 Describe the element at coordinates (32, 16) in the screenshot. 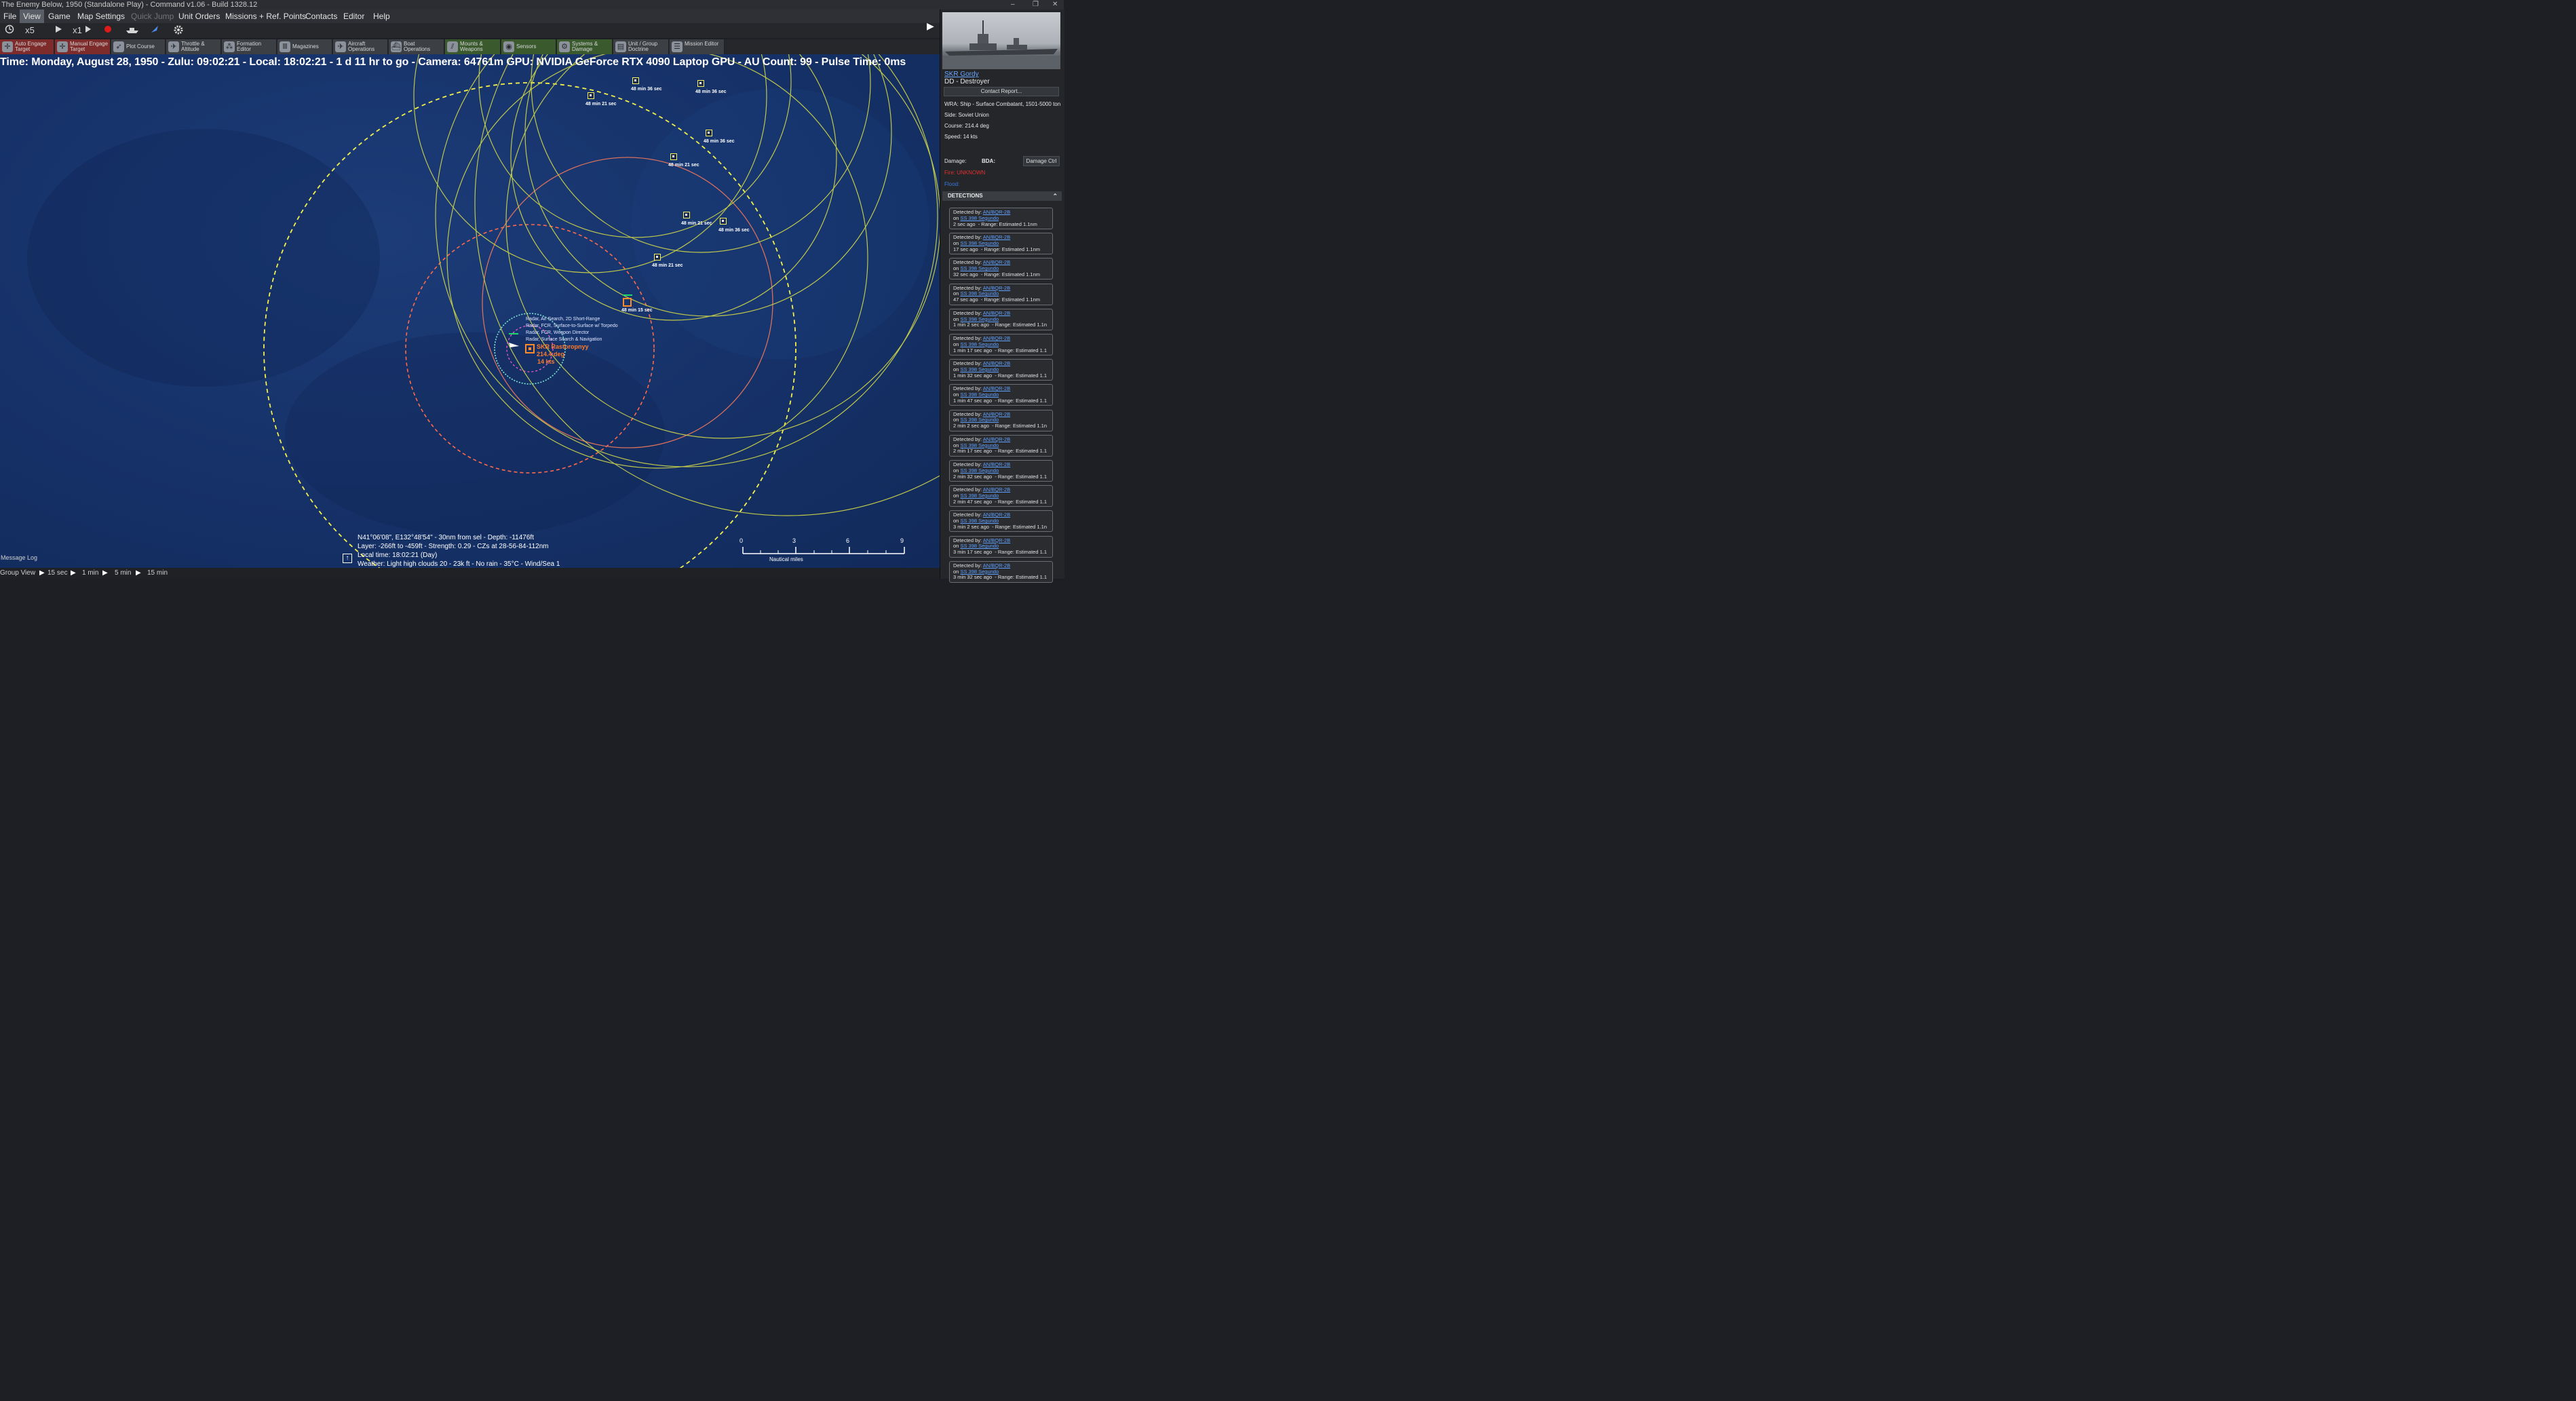

I see `menu-view: View` at that location.